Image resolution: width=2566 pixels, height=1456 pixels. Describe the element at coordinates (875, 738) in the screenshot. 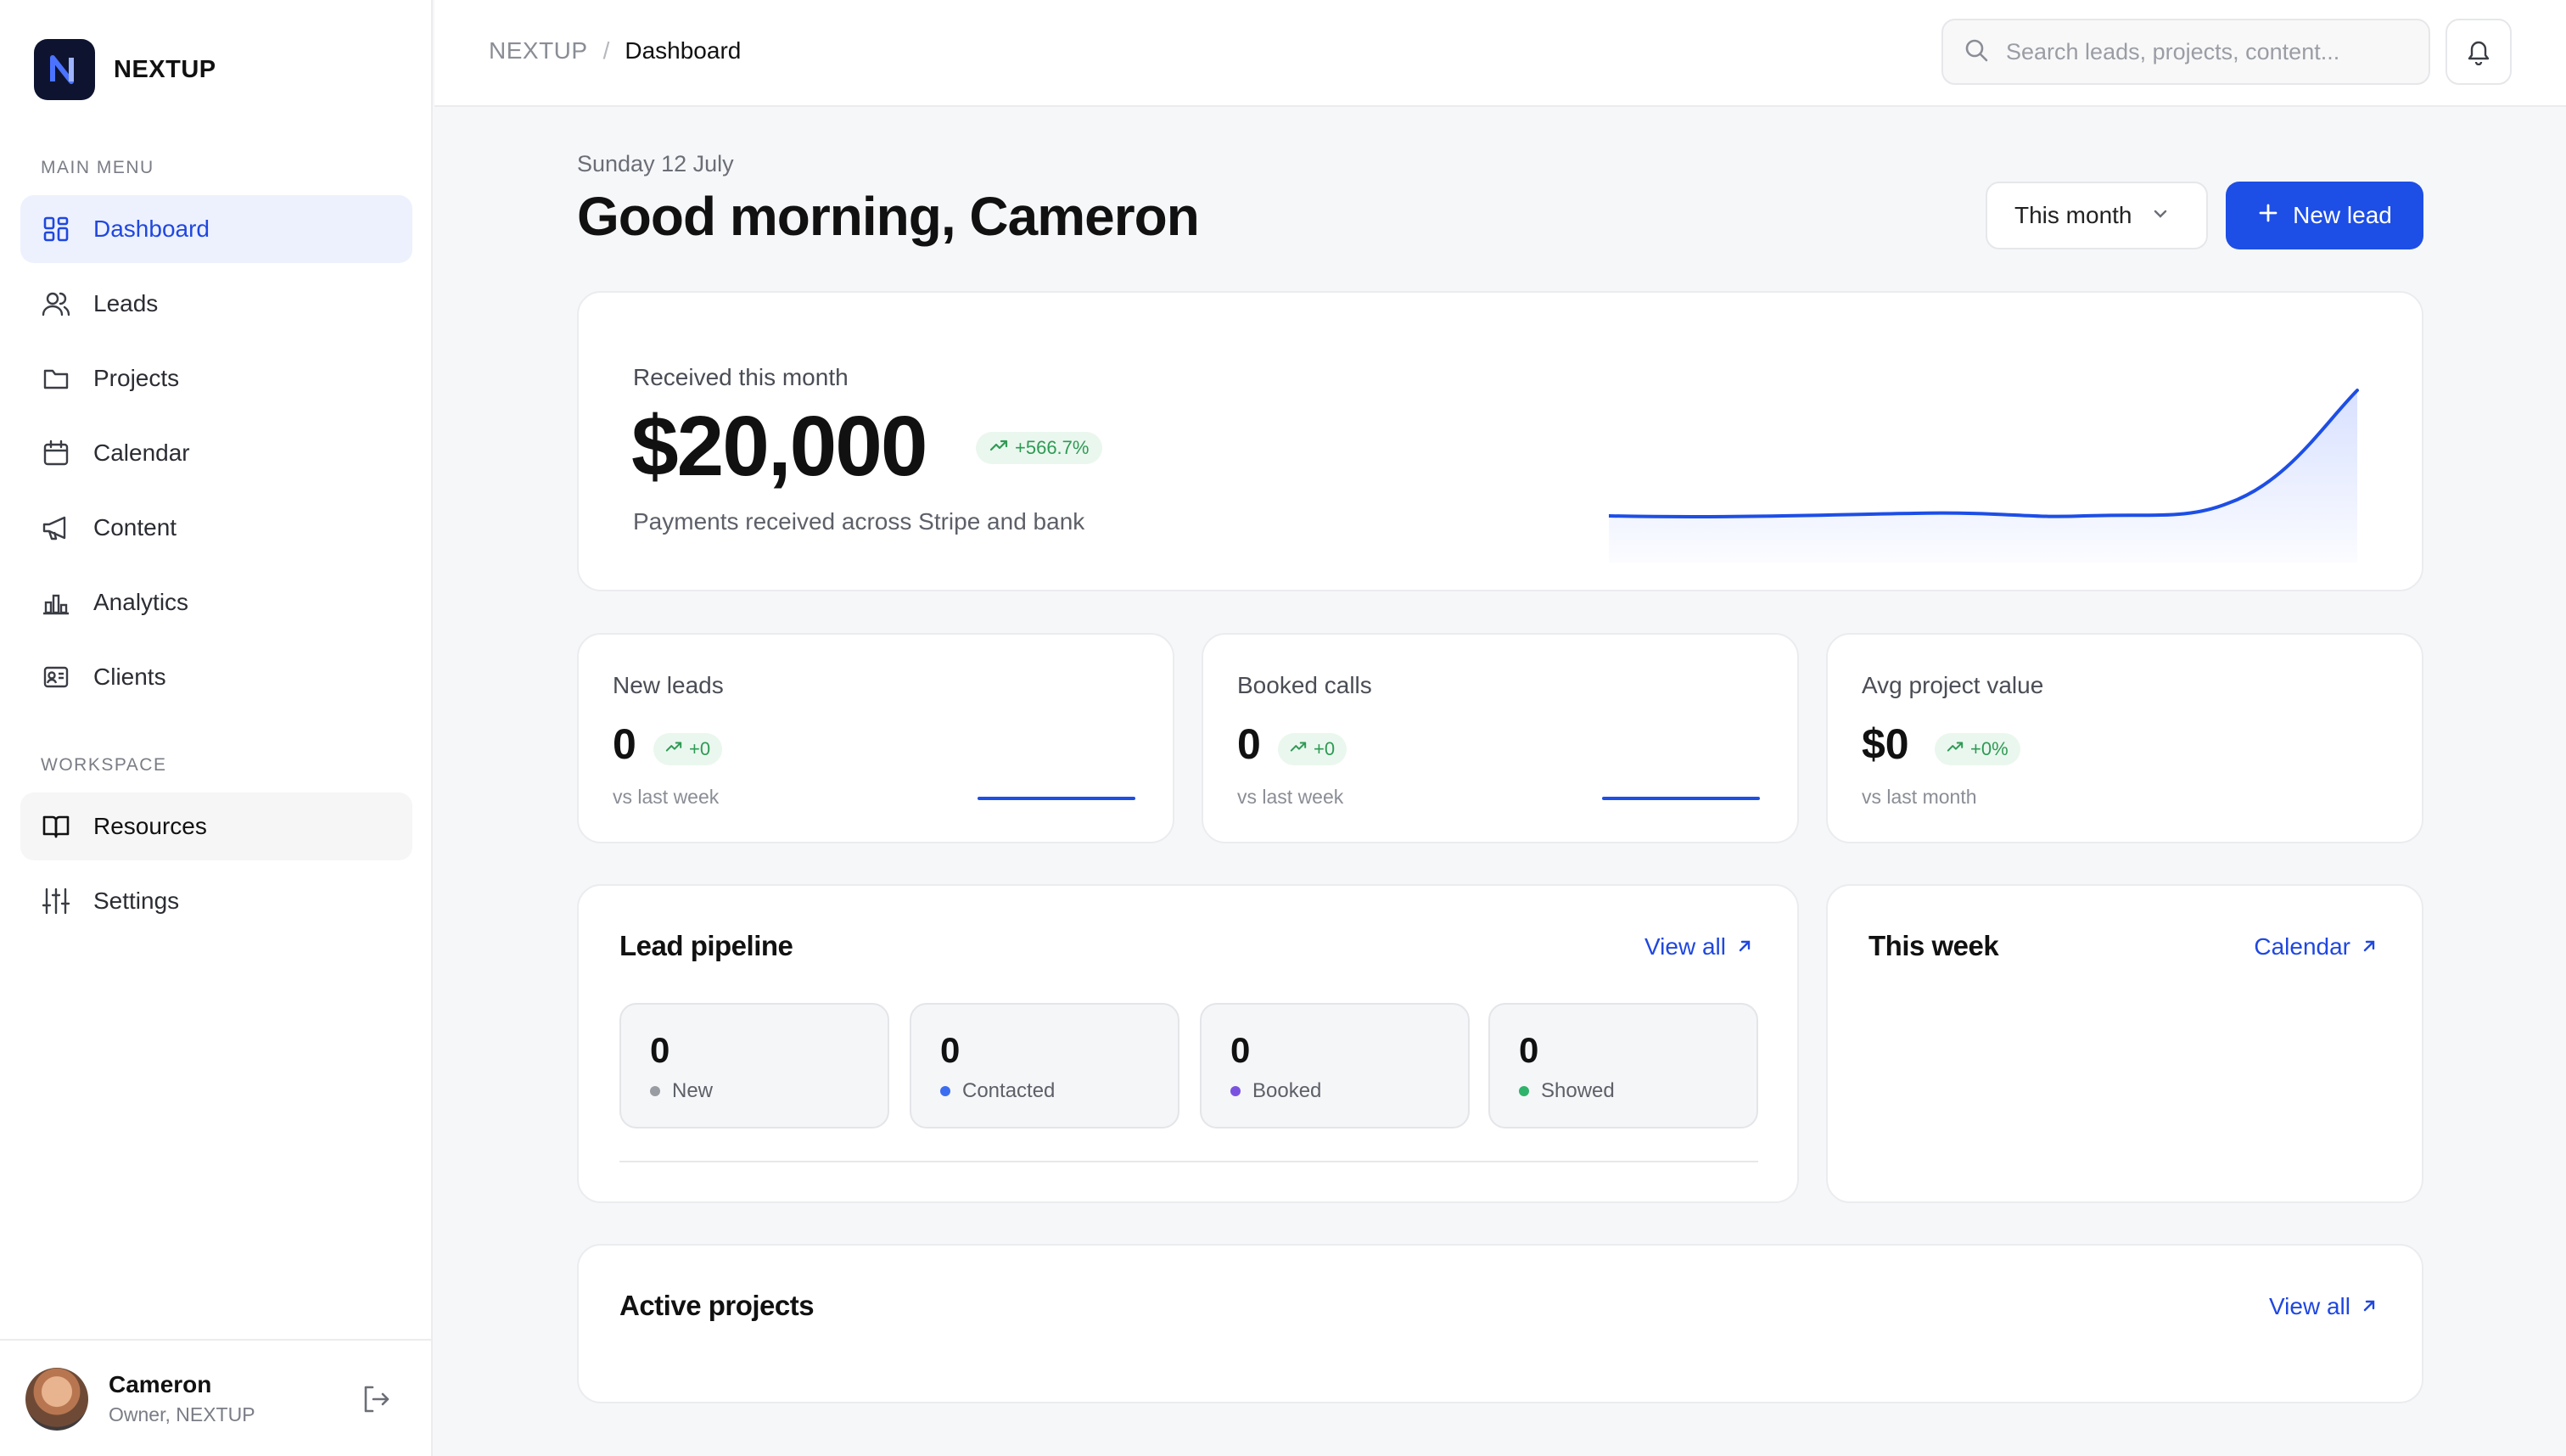

I see `stat-card-new-leads: New leads 0 +0 vs last week` at that location.